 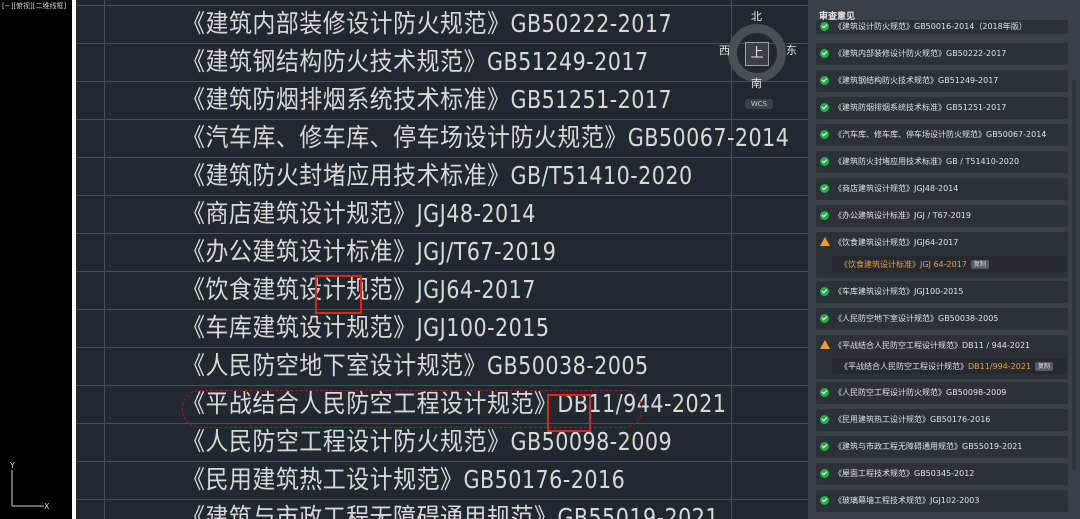 I want to click on review-item: 《建筑防烟排烟系统技术标准》GB51251-2017, so click(x=942, y=108).